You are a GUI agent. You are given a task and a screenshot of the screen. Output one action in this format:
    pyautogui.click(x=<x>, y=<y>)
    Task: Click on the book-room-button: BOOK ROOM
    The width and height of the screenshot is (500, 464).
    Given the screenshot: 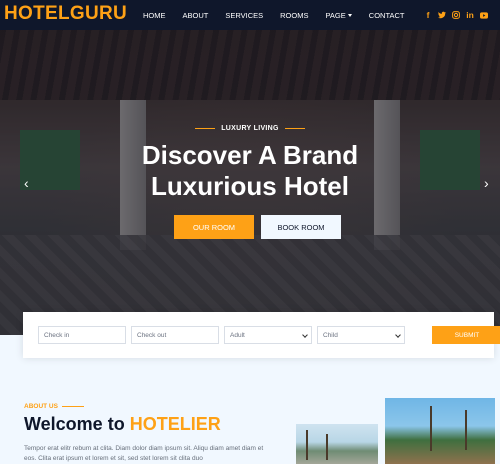 What is the action you would take?
    pyautogui.click(x=301, y=227)
    